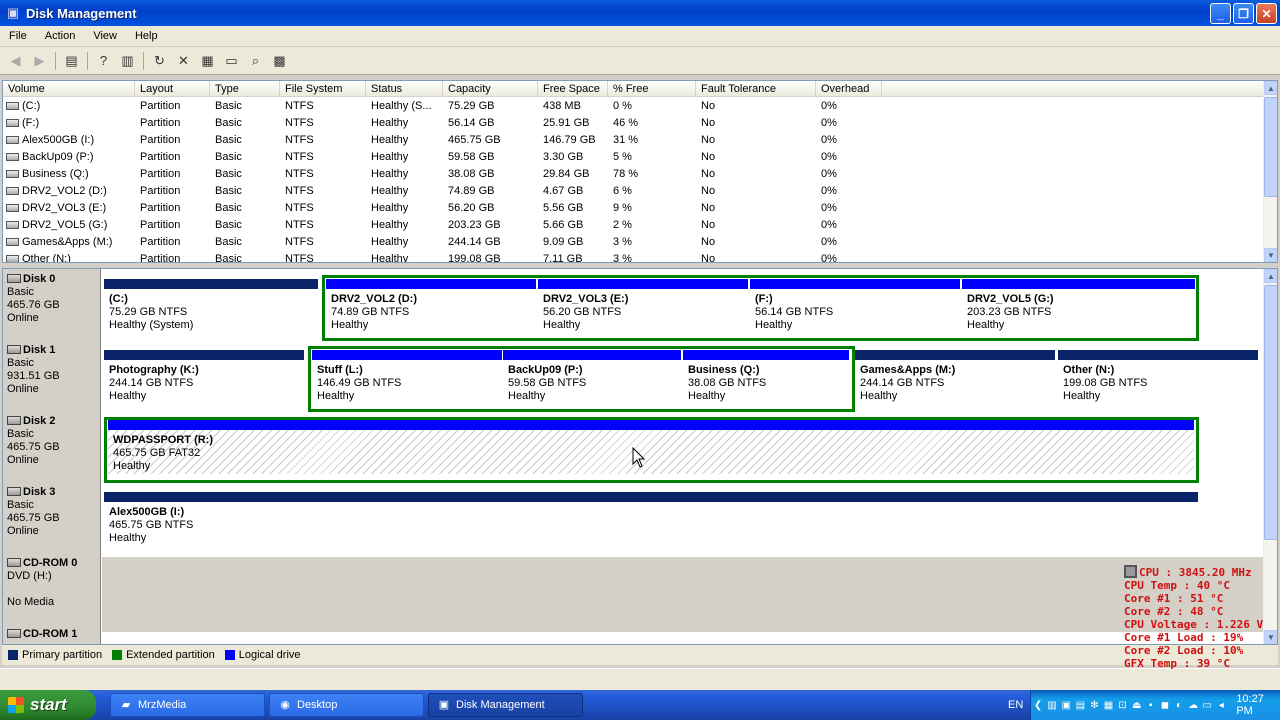 The width and height of the screenshot is (1280, 720). I want to click on volume-list-scrollbar: ▲ ▼, so click(1270, 171).